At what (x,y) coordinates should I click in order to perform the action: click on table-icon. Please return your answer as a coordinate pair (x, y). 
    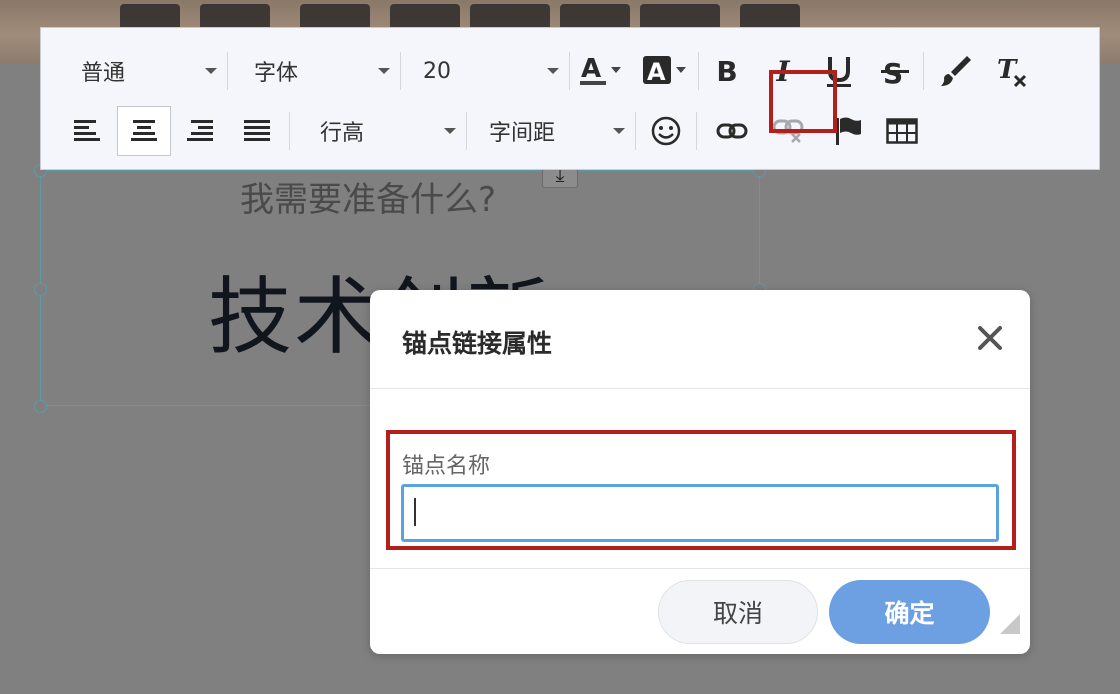
    Looking at the image, I should click on (902, 131).